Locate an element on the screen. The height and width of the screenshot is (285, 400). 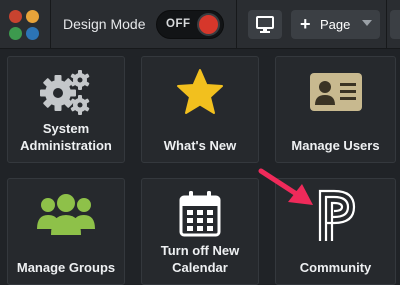
overflow-button is located at coordinates (395, 24).